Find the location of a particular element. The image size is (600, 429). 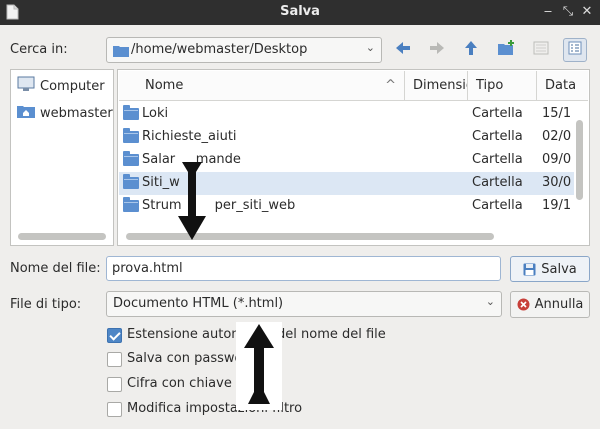

file-name: Richieste_aiuti is located at coordinates (189, 136).